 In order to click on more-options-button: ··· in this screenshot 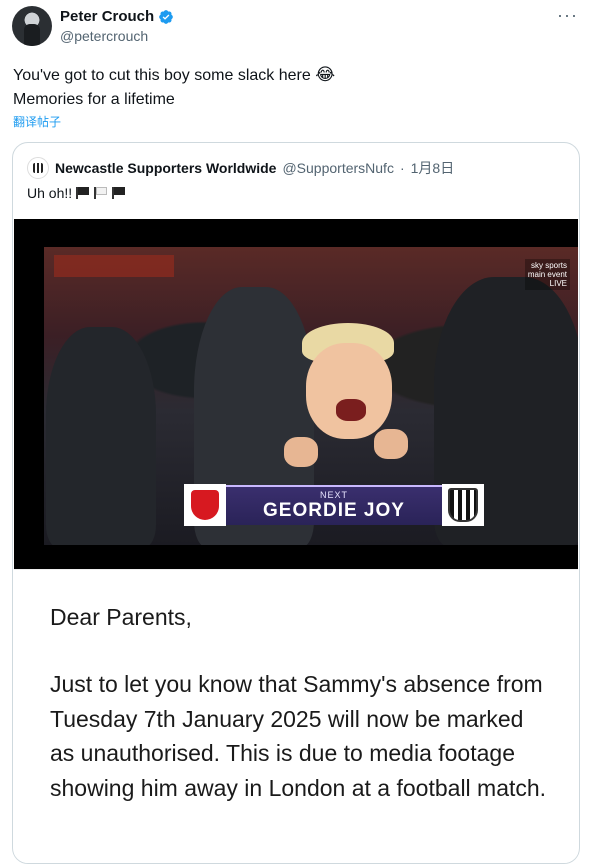, I will do `click(567, 15)`.